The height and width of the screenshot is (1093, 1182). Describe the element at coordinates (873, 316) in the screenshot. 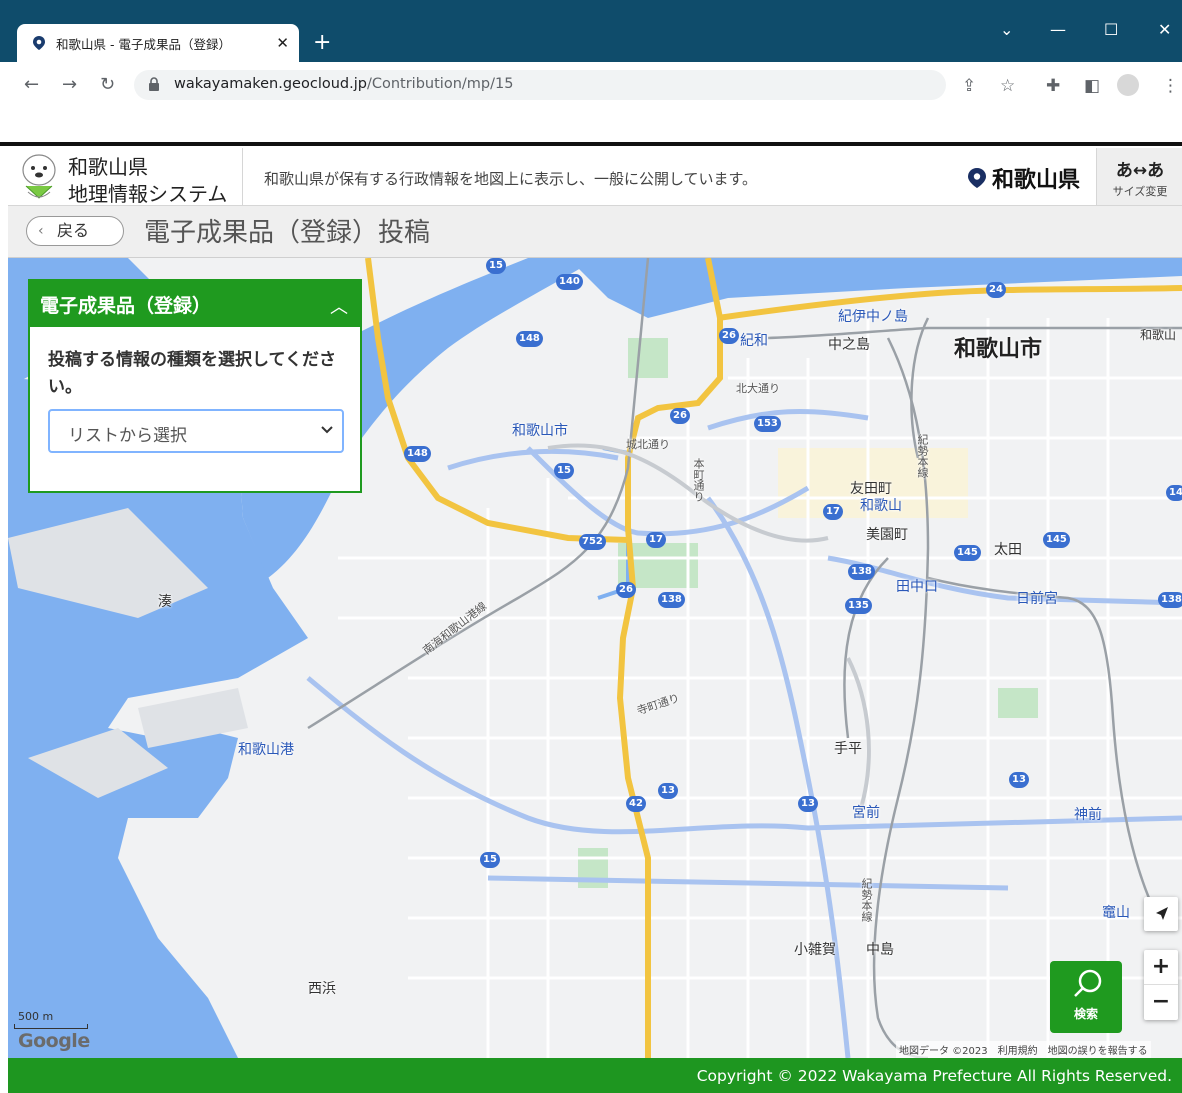

I see `map-label-kii-nakanoshima: 紀伊中ノ島` at that location.